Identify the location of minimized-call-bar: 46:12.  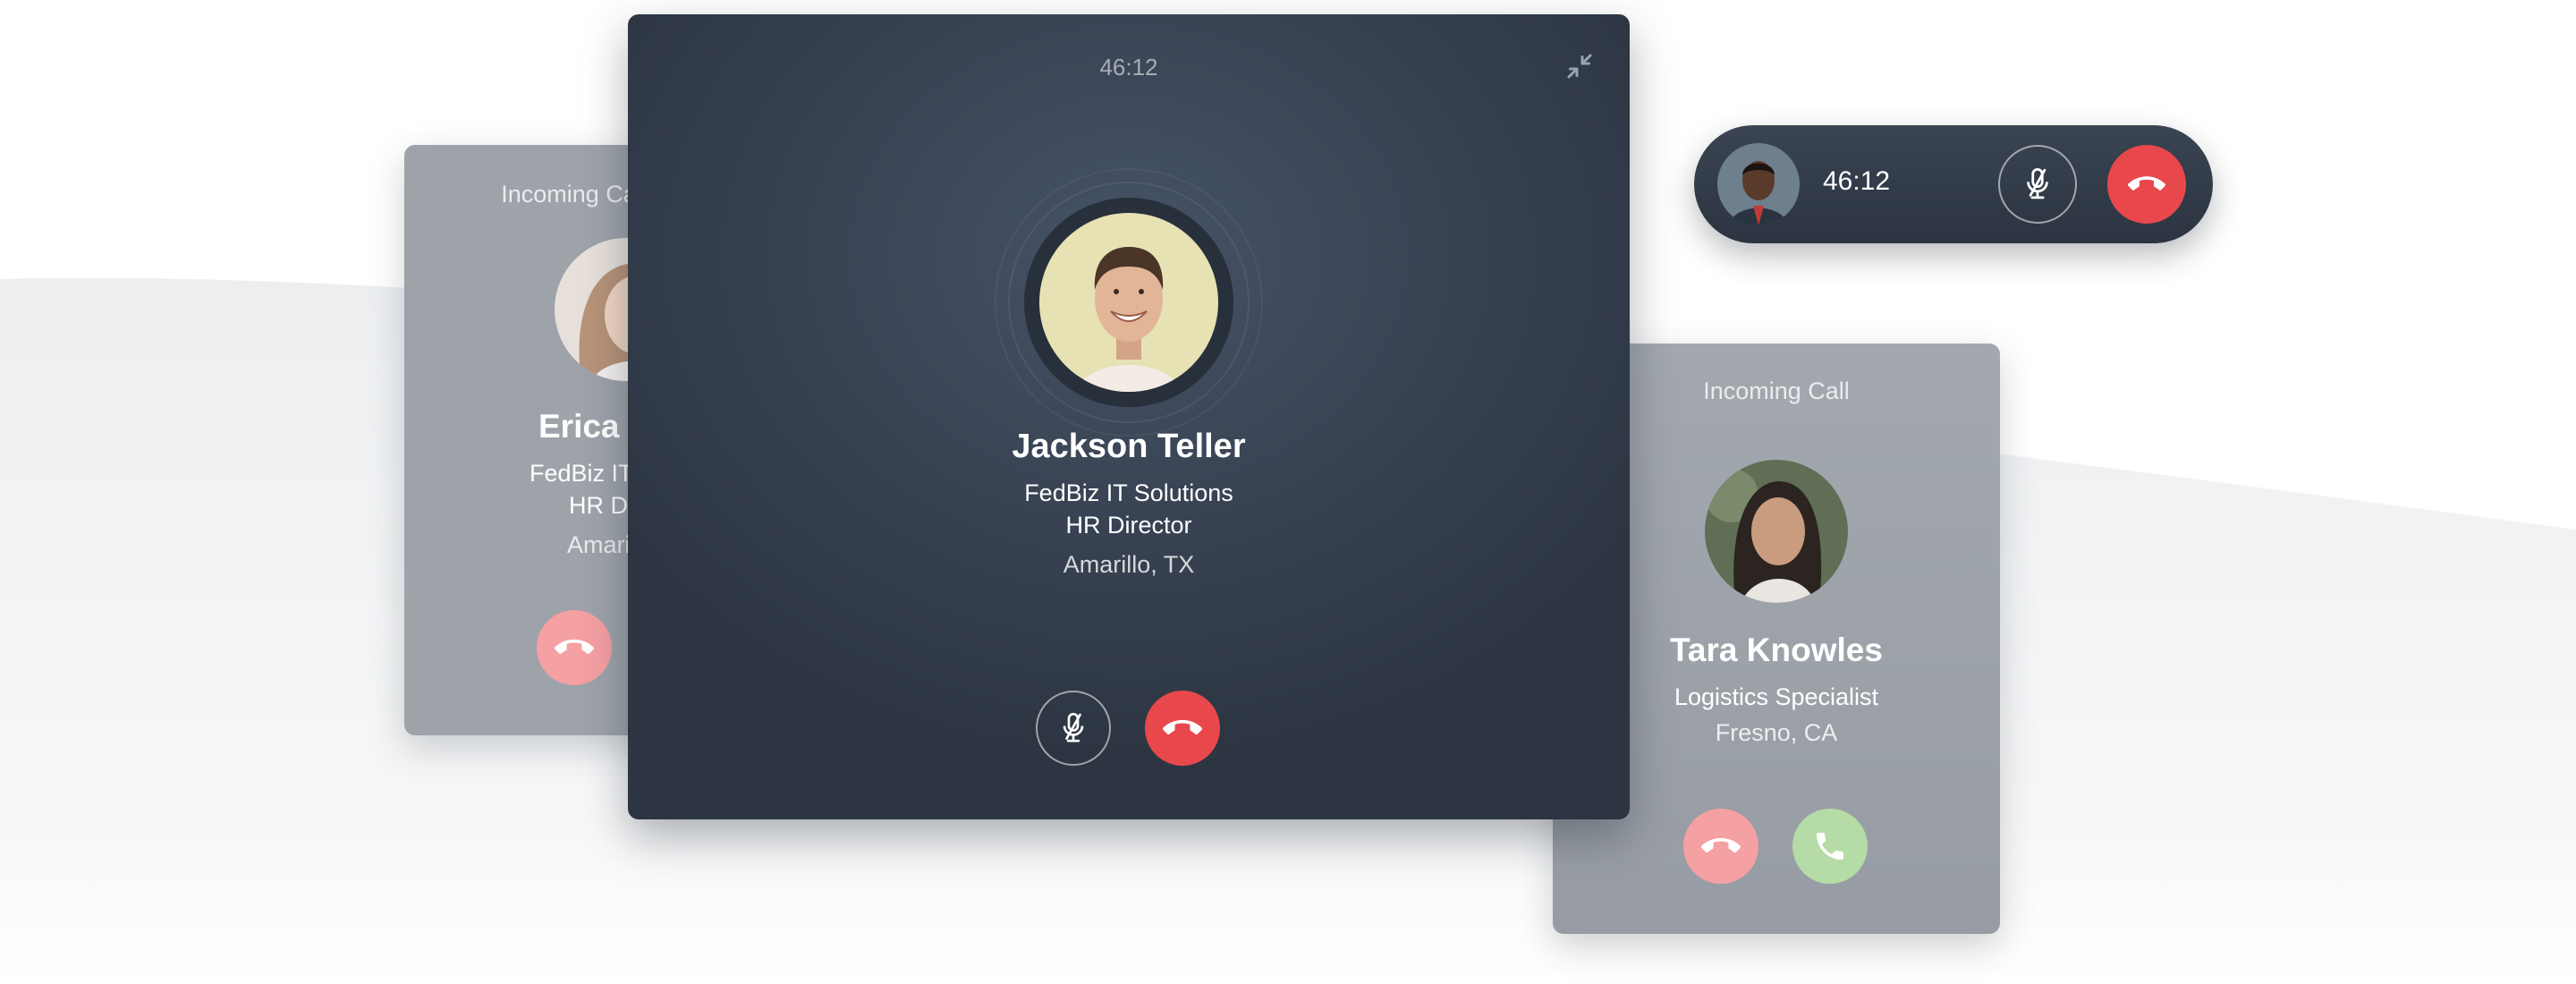
(1953, 184).